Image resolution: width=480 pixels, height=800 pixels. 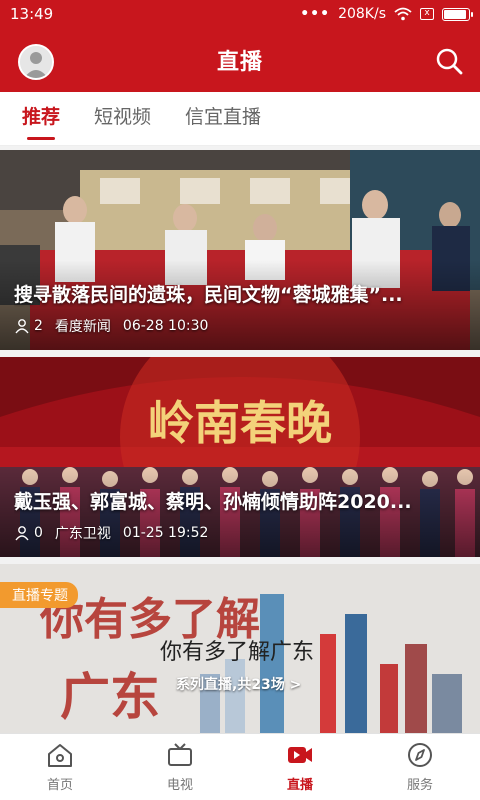 I want to click on tab-active-indicator, so click(x=41, y=138).